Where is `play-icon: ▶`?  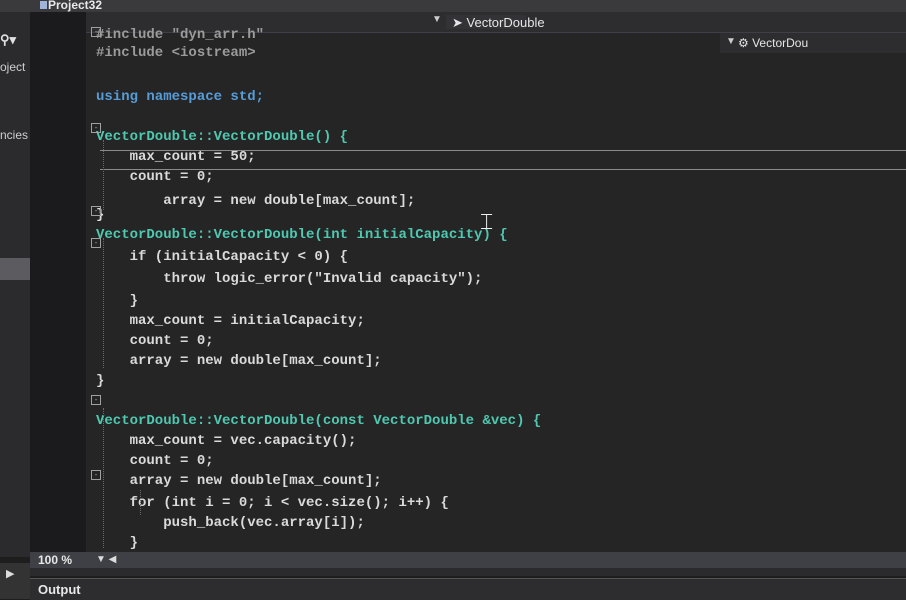 play-icon: ▶ is located at coordinates (10, 573).